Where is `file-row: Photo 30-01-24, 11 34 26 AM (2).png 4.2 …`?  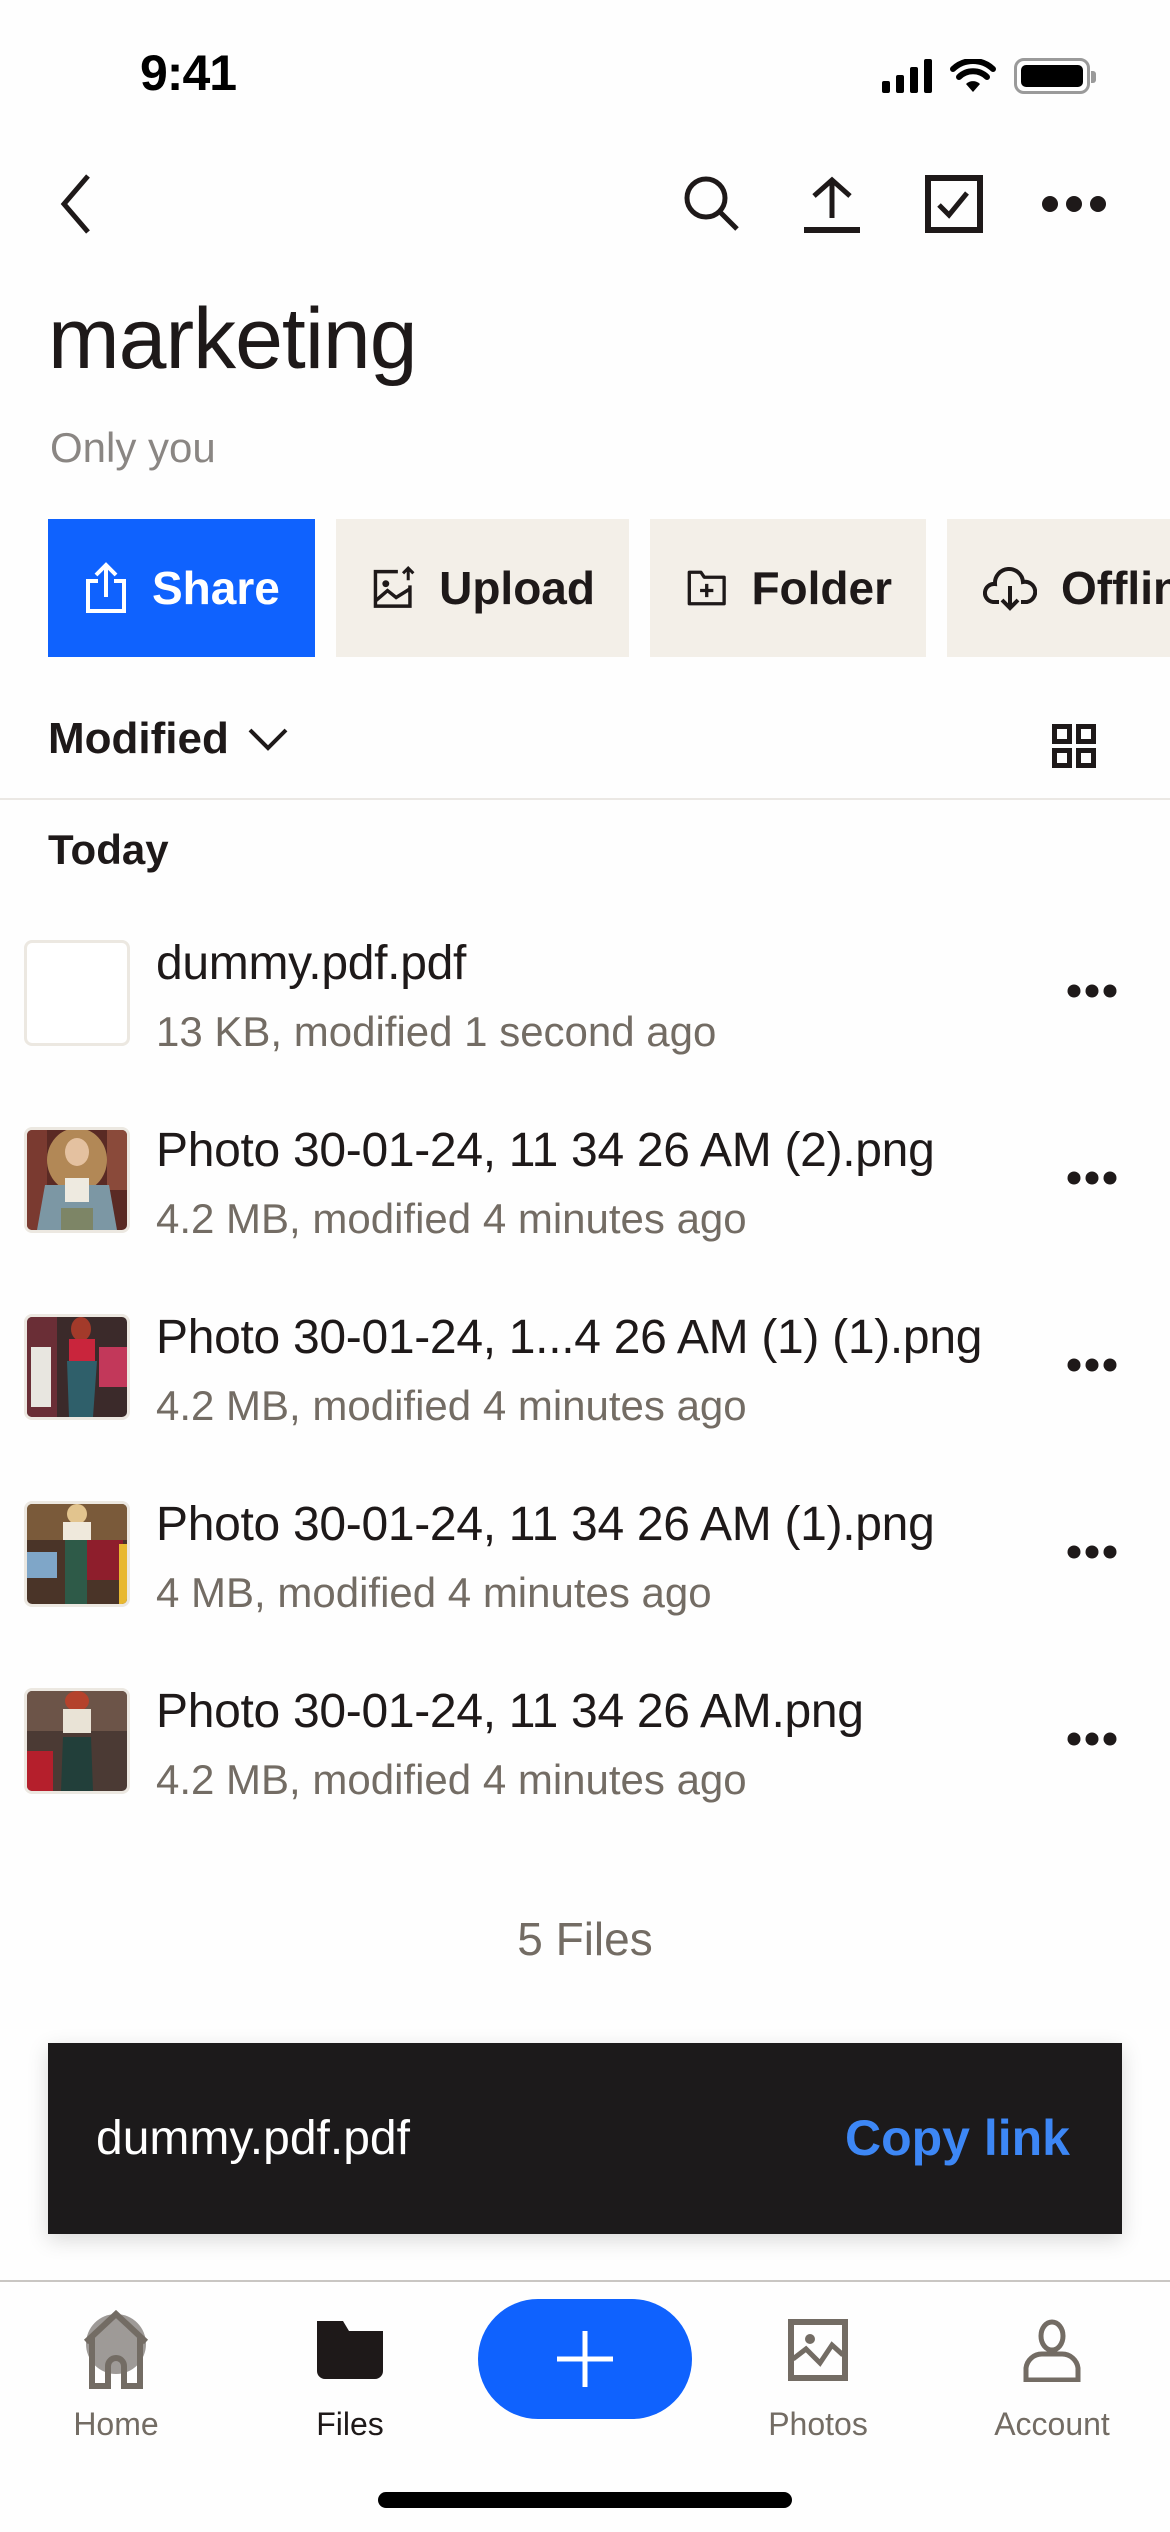 file-row: Photo 30-01-24, 11 34 26 AM (2).png 4.2 … is located at coordinates (585, 1200).